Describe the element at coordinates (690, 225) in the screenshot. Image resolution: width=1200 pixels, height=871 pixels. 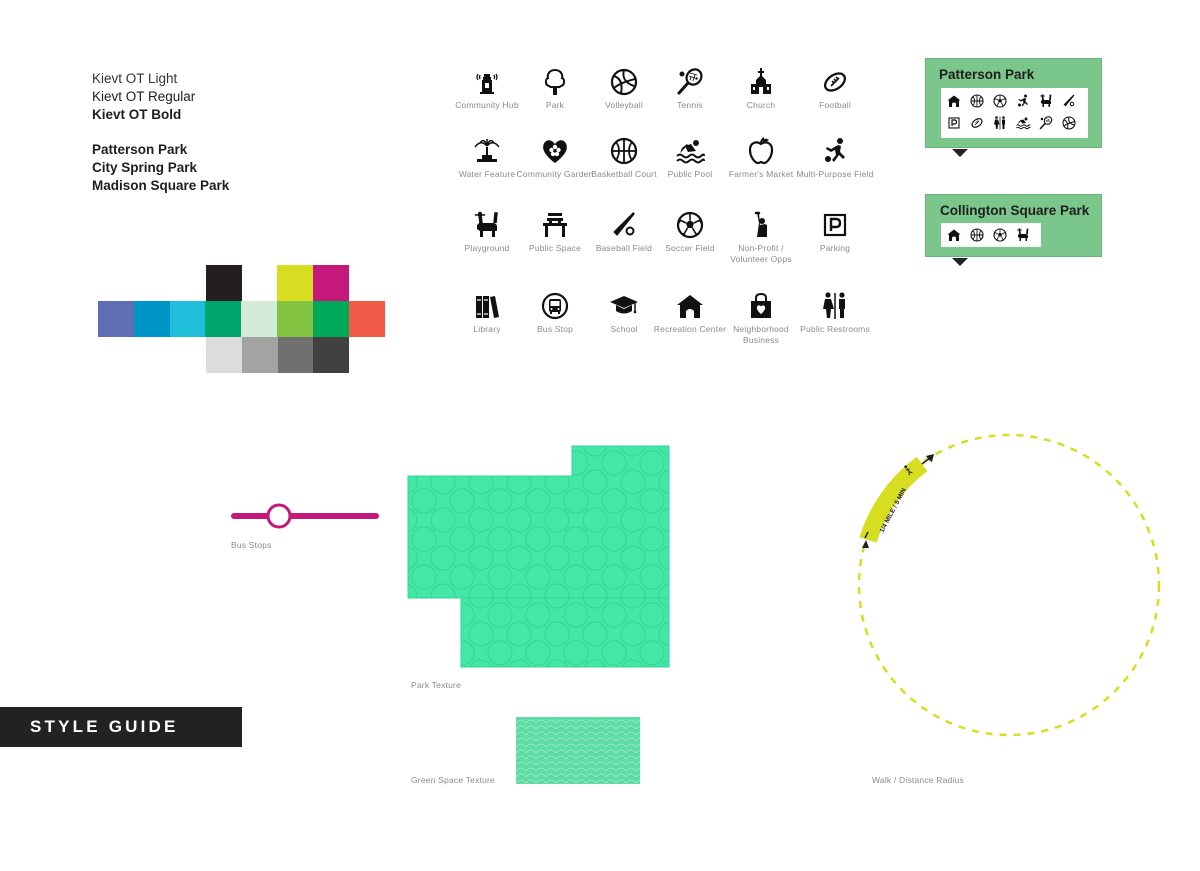
I see `soccer-field-icon` at that location.